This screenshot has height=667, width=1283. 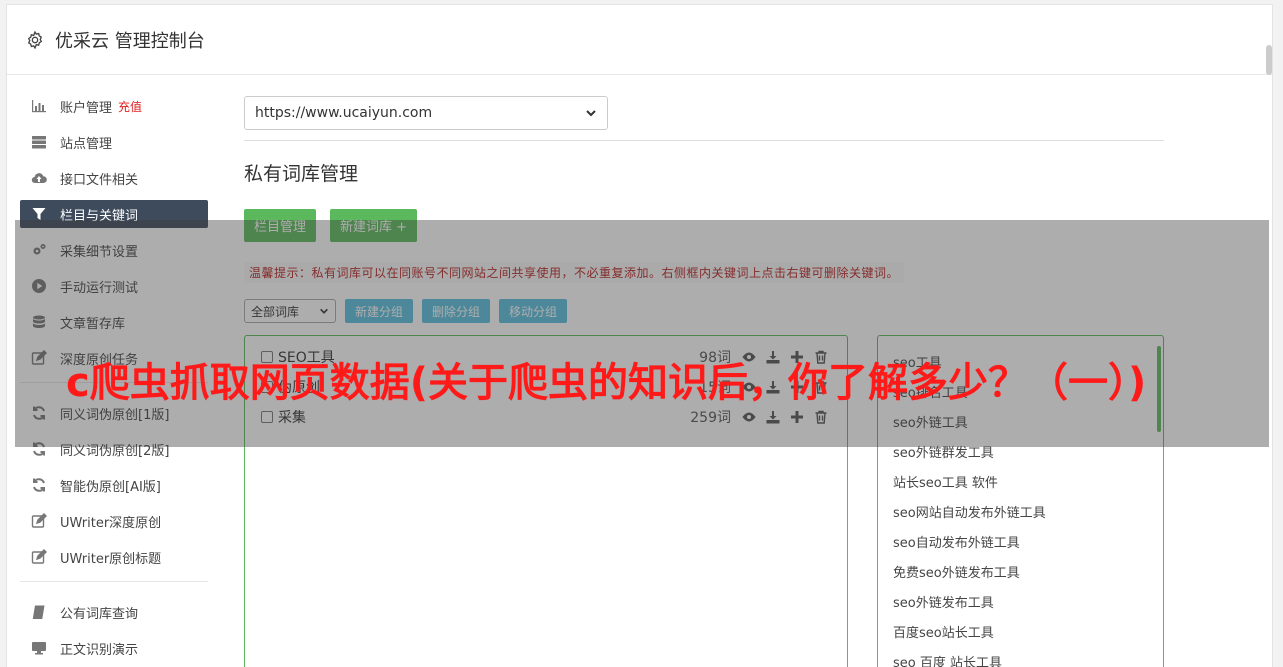 What do you see at coordinates (114, 581) in the screenshot?
I see `sidebar-divider` at bounding box center [114, 581].